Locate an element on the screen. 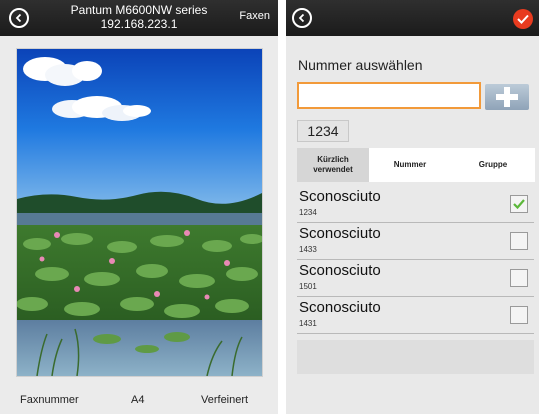 Image resolution: width=539 pixels, height=414 pixels. list-item: Sconosciuto 1501 is located at coordinates (415, 278).